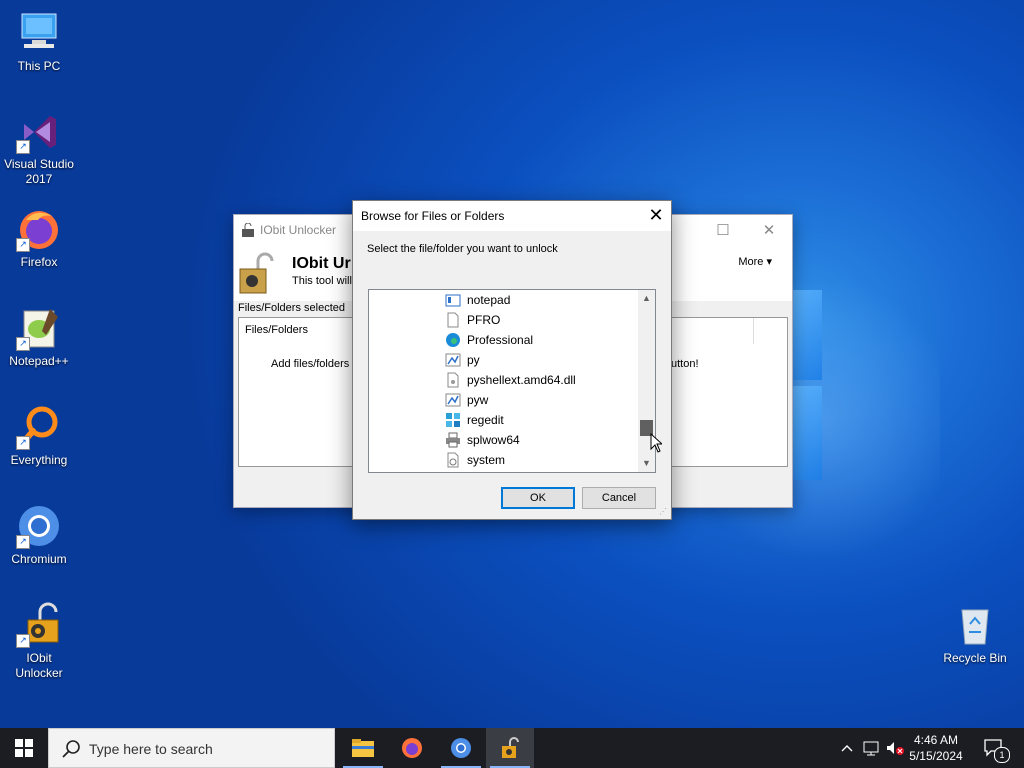 This screenshot has height=768, width=1024. I want to click on header-title: IObit Ur, so click(321, 263).